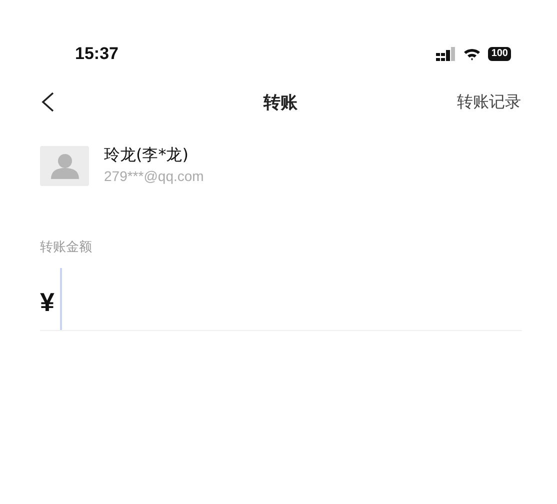  What do you see at coordinates (64, 166) in the screenshot?
I see `avatar-icon` at bounding box center [64, 166].